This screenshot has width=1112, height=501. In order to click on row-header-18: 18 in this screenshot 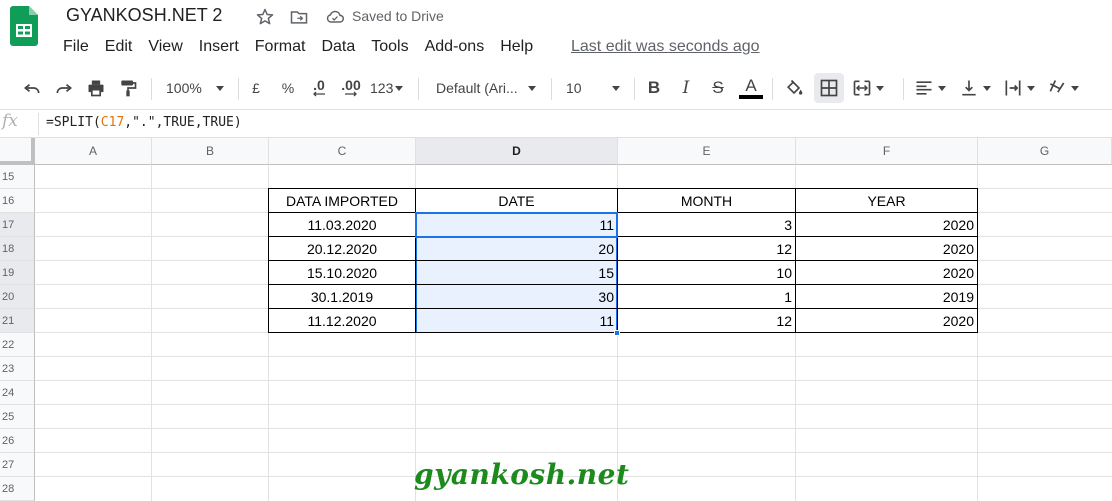, I will do `click(17, 249)`.